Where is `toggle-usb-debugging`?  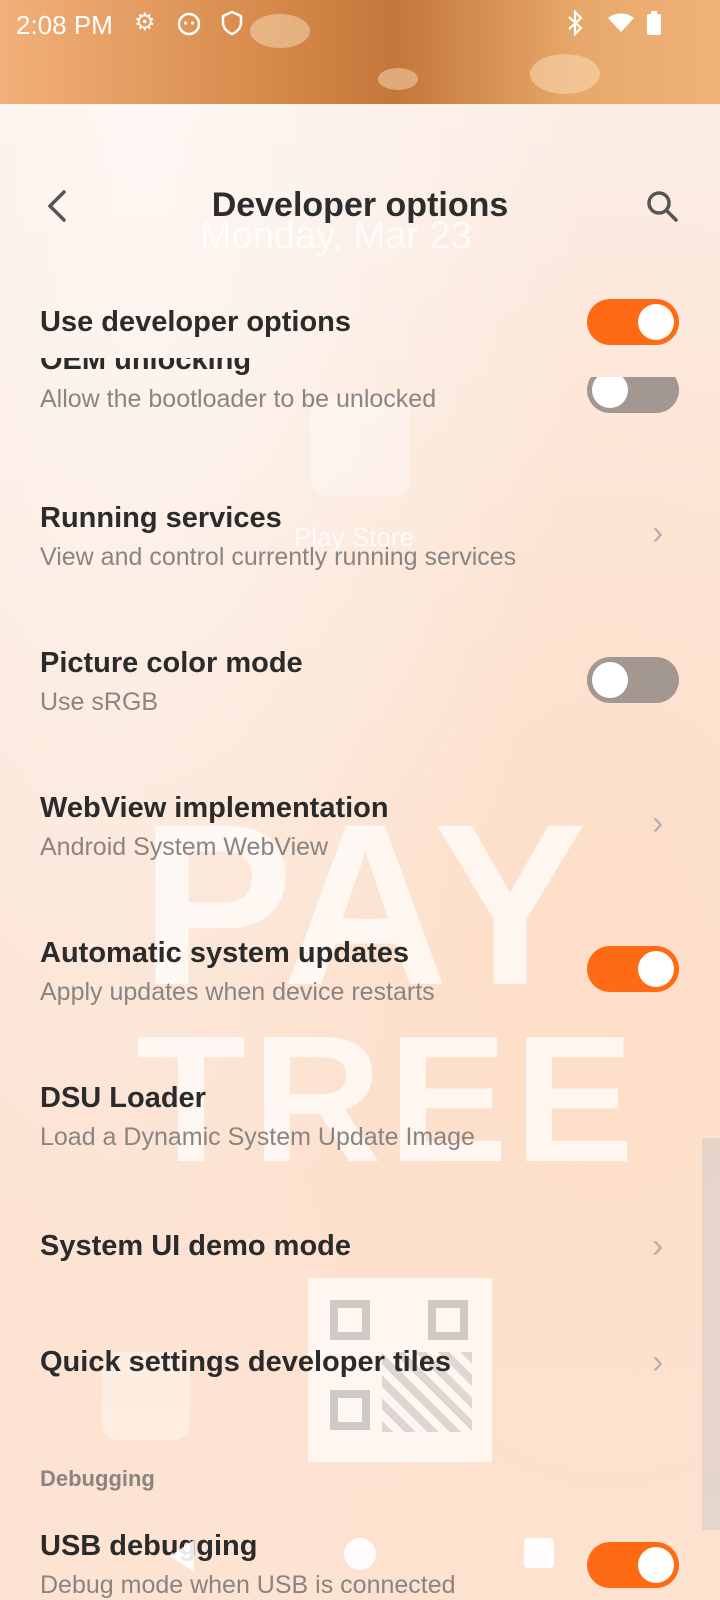 toggle-usb-debugging is located at coordinates (633, 1565).